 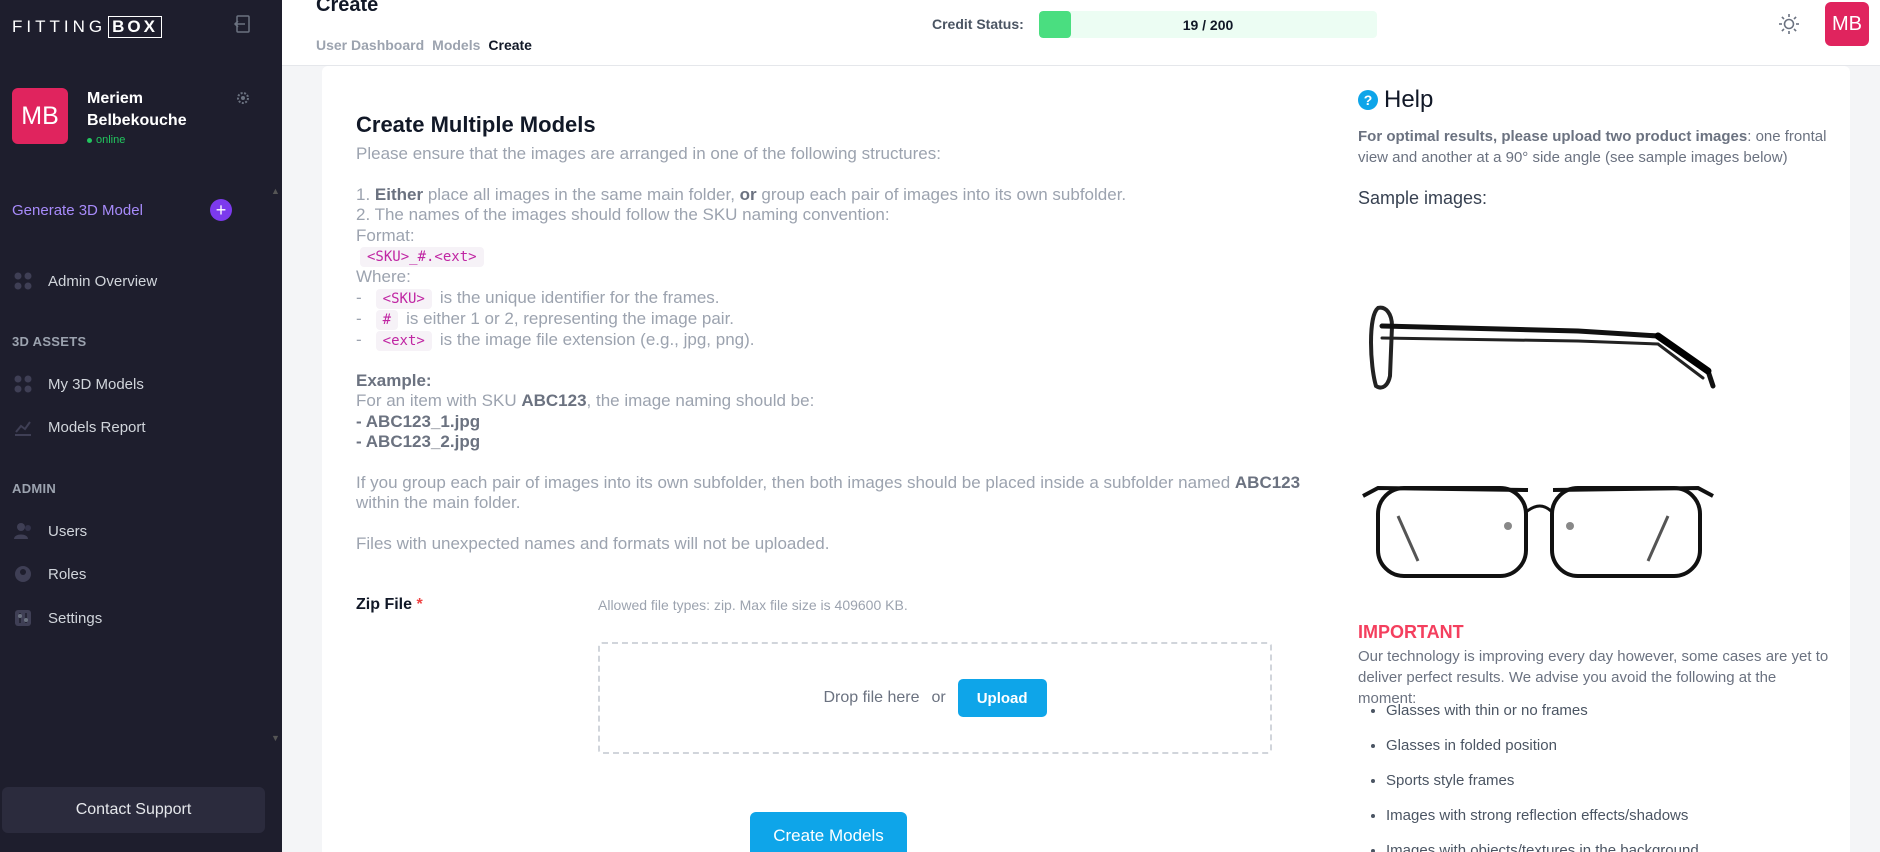 I want to click on logo-text: FITTING, so click(x=59, y=26).